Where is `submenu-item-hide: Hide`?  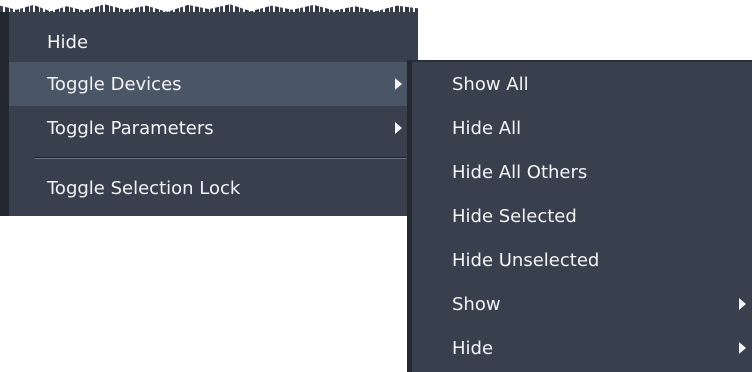
submenu-item-hide: Hide is located at coordinates (582, 348).